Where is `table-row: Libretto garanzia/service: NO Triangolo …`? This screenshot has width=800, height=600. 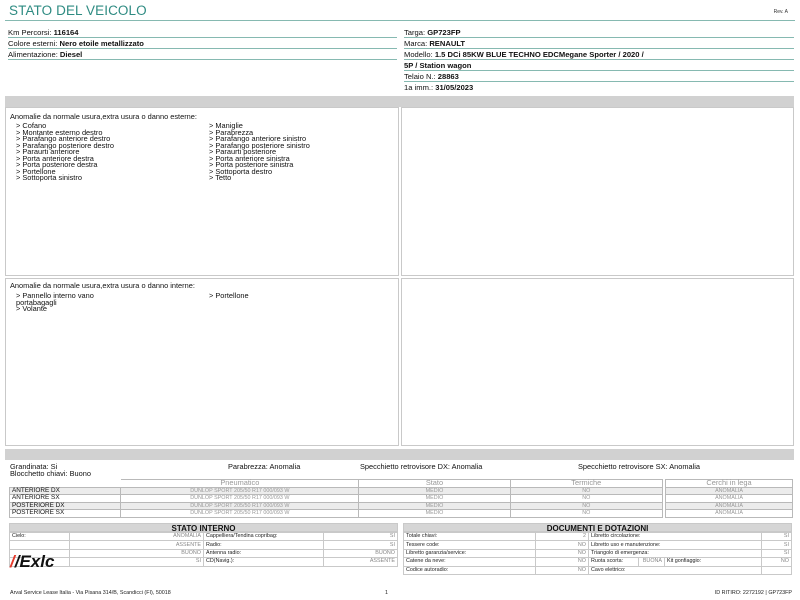 table-row: Libretto garanzia/service: NO Triangolo … is located at coordinates (597, 553).